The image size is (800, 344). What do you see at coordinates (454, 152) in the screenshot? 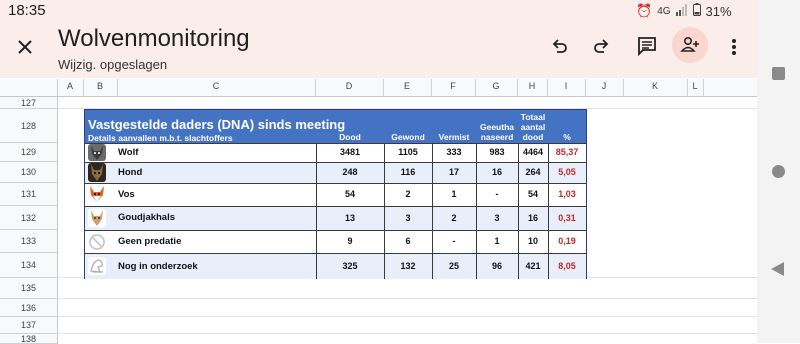
I see `cell-vermist: 333` at bounding box center [454, 152].